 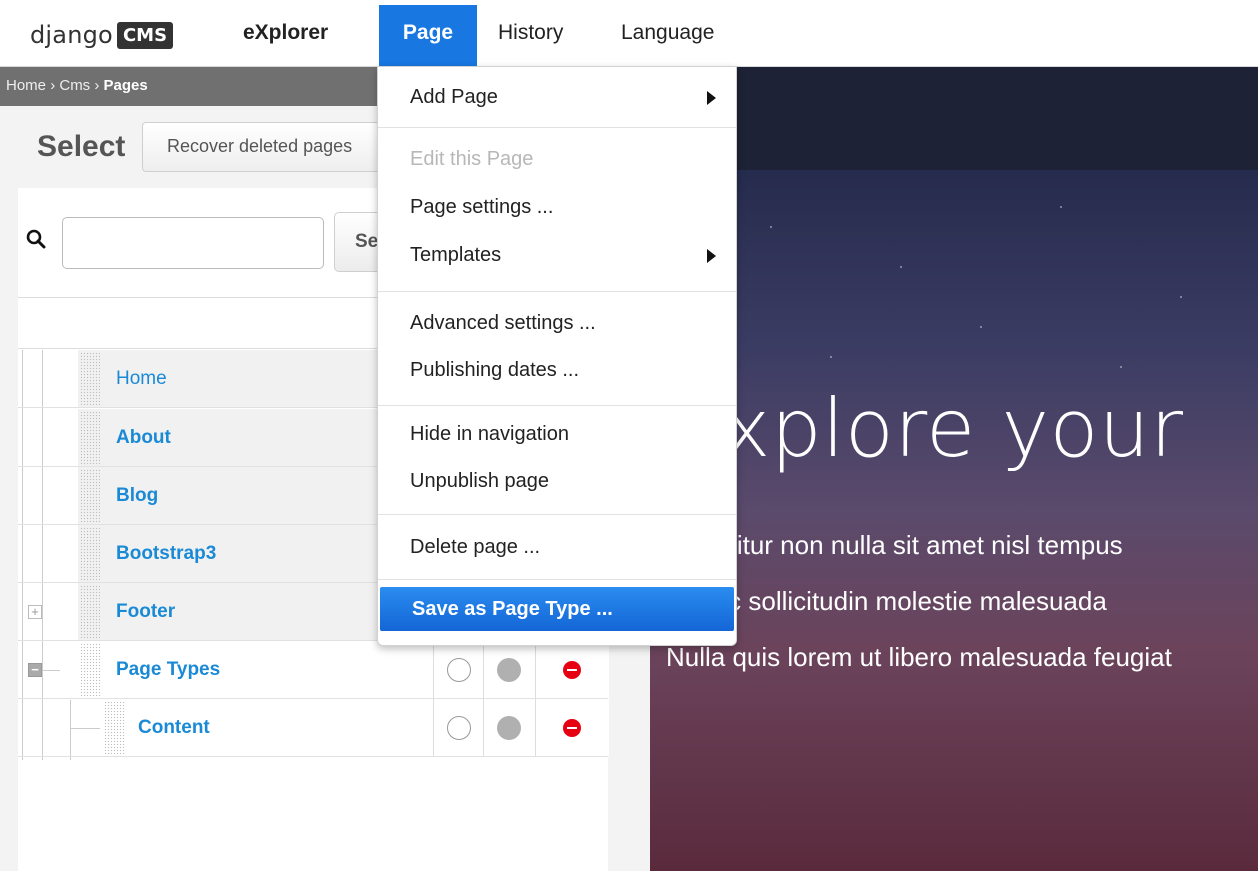 I want to click on toolbar-language-menu: Language, so click(x=667, y=33).